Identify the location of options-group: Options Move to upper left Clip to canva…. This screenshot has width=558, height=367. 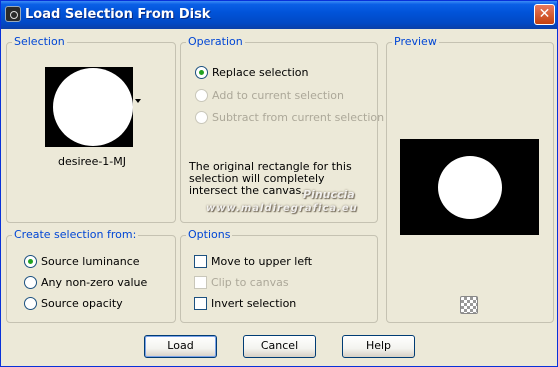
(279, 275).